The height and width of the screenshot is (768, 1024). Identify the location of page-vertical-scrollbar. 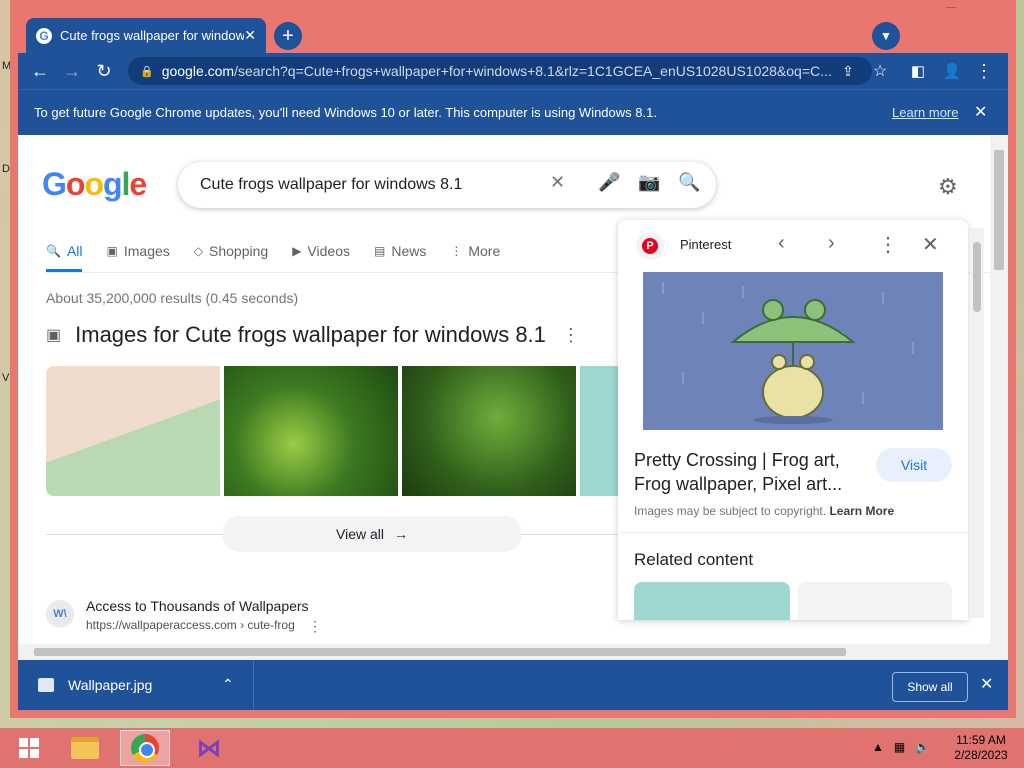
(999, 390).